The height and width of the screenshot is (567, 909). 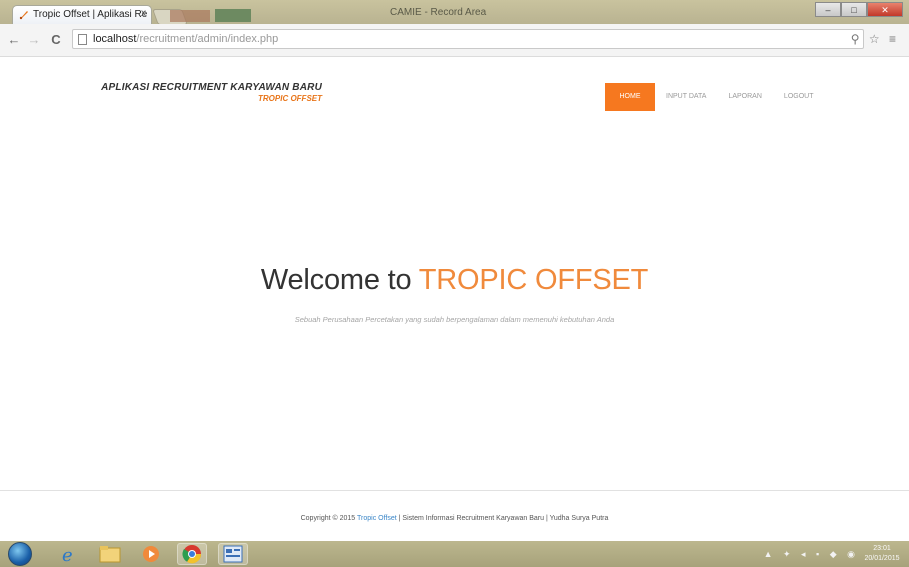 I want to click on reload-button: C, so click(x=56, y=40).